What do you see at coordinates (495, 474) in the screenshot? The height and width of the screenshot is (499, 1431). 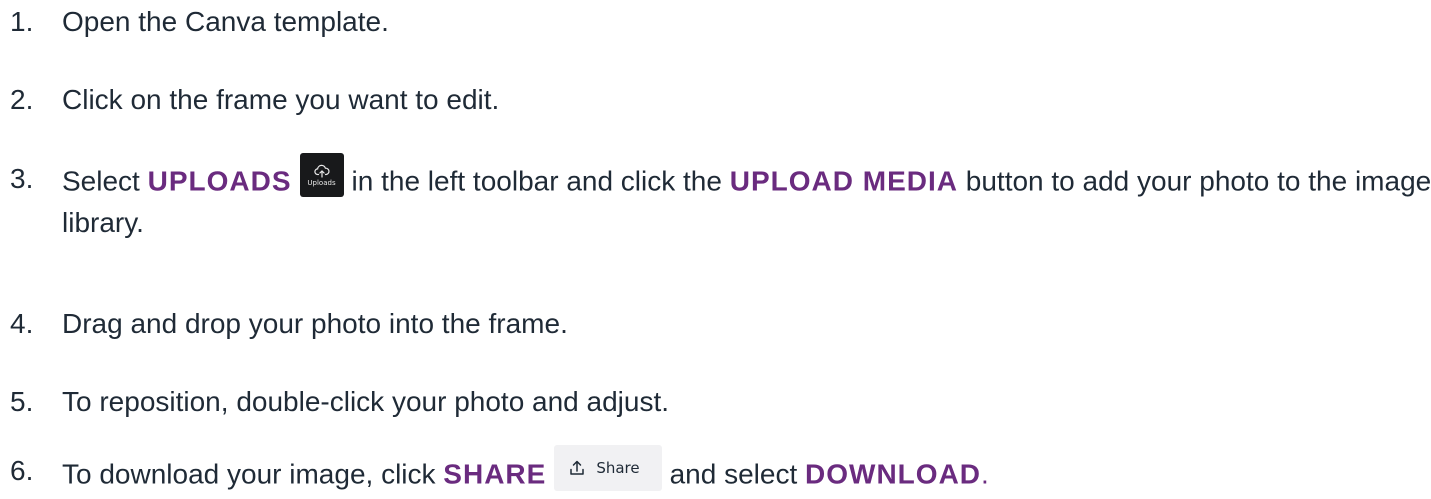 I see `share-keyword: SHARE` at bounding box center [495, 474].